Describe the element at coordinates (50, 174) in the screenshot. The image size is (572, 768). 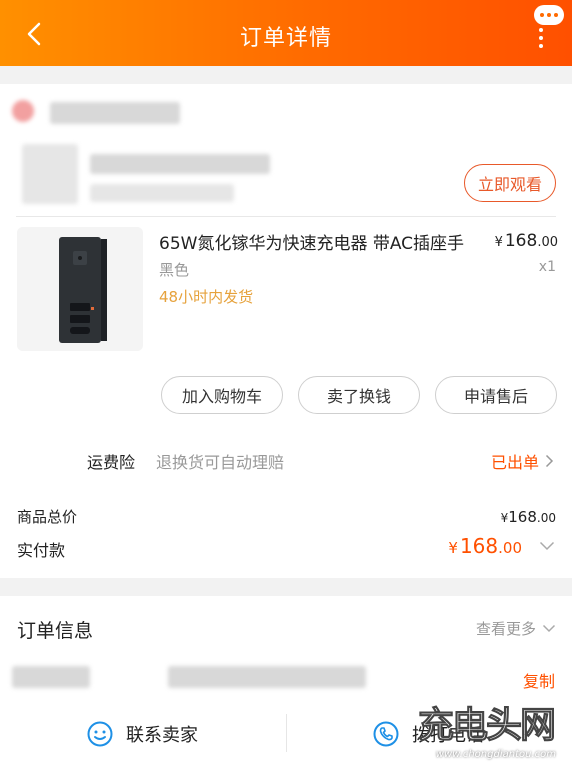
I see `live-thumbnail-redacted` at that location.